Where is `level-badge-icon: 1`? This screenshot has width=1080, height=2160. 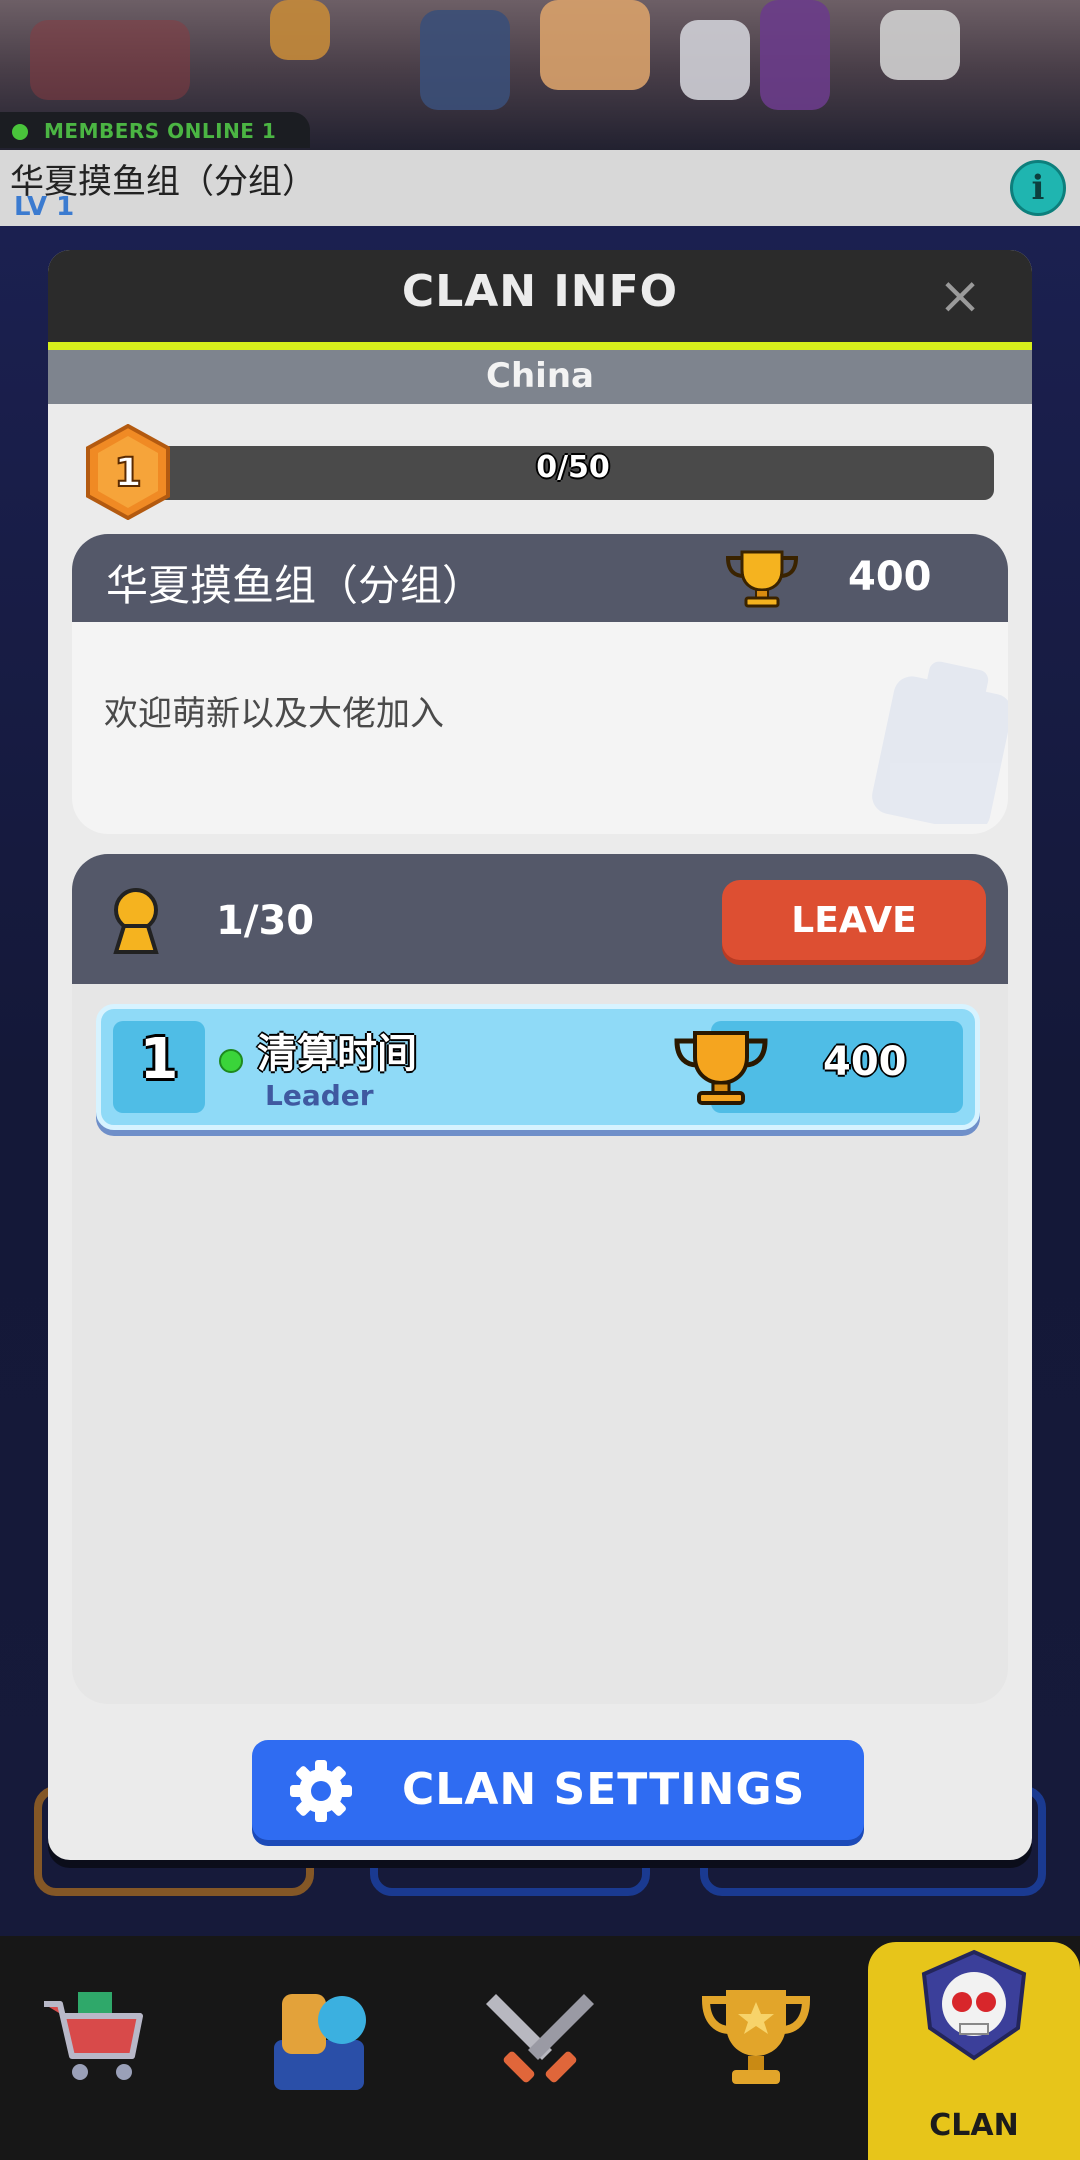
level-badge-icon: 1 is located at coordinates (128, 472).